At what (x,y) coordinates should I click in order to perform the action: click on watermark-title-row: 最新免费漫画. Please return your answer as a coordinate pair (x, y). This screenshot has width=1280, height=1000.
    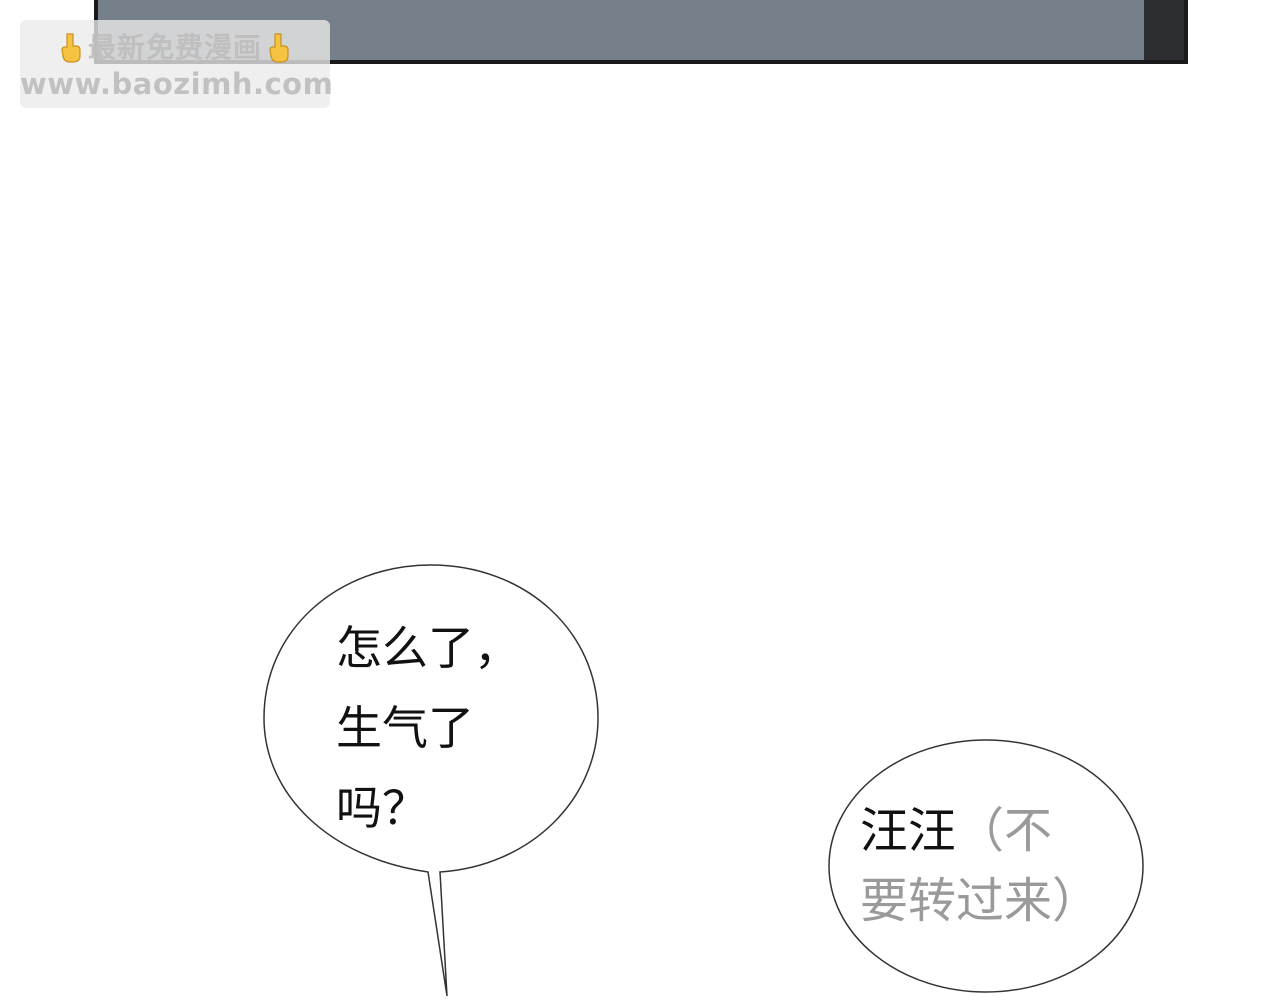
    Looking at the image, I should click on (175, 48).